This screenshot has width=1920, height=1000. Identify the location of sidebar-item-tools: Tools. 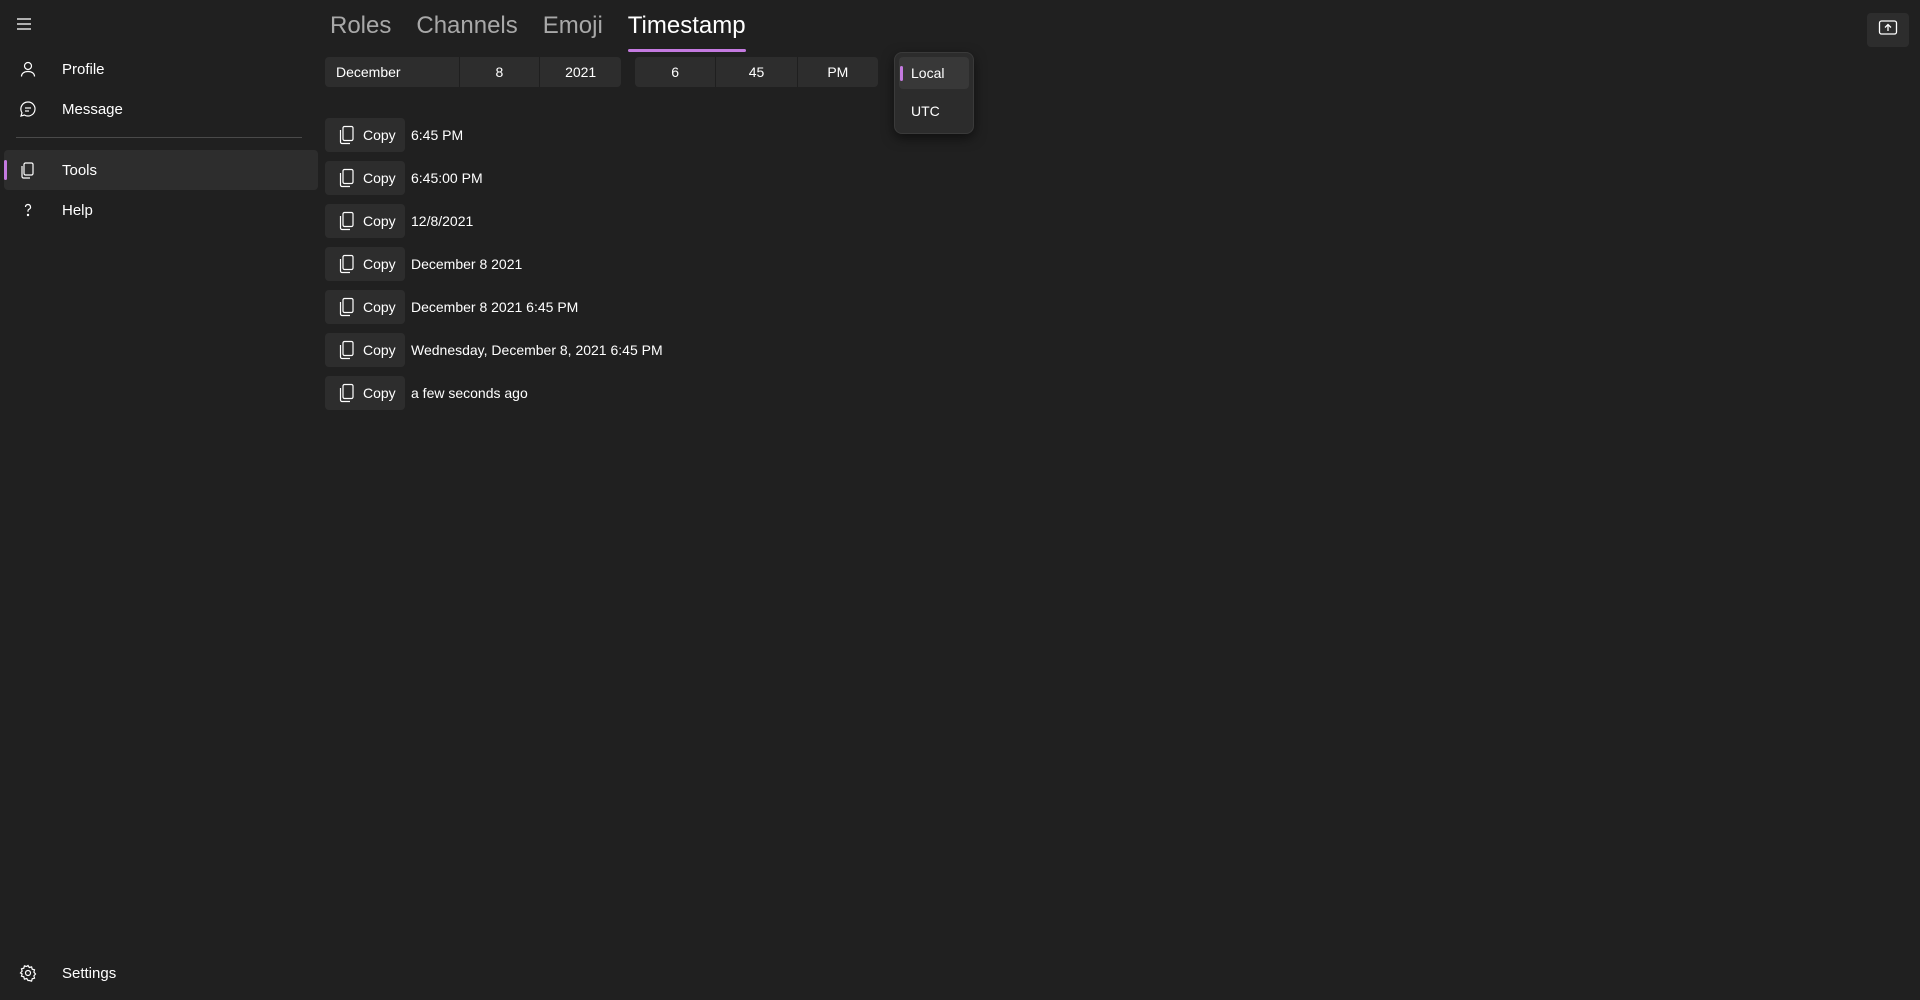
(161, 170).